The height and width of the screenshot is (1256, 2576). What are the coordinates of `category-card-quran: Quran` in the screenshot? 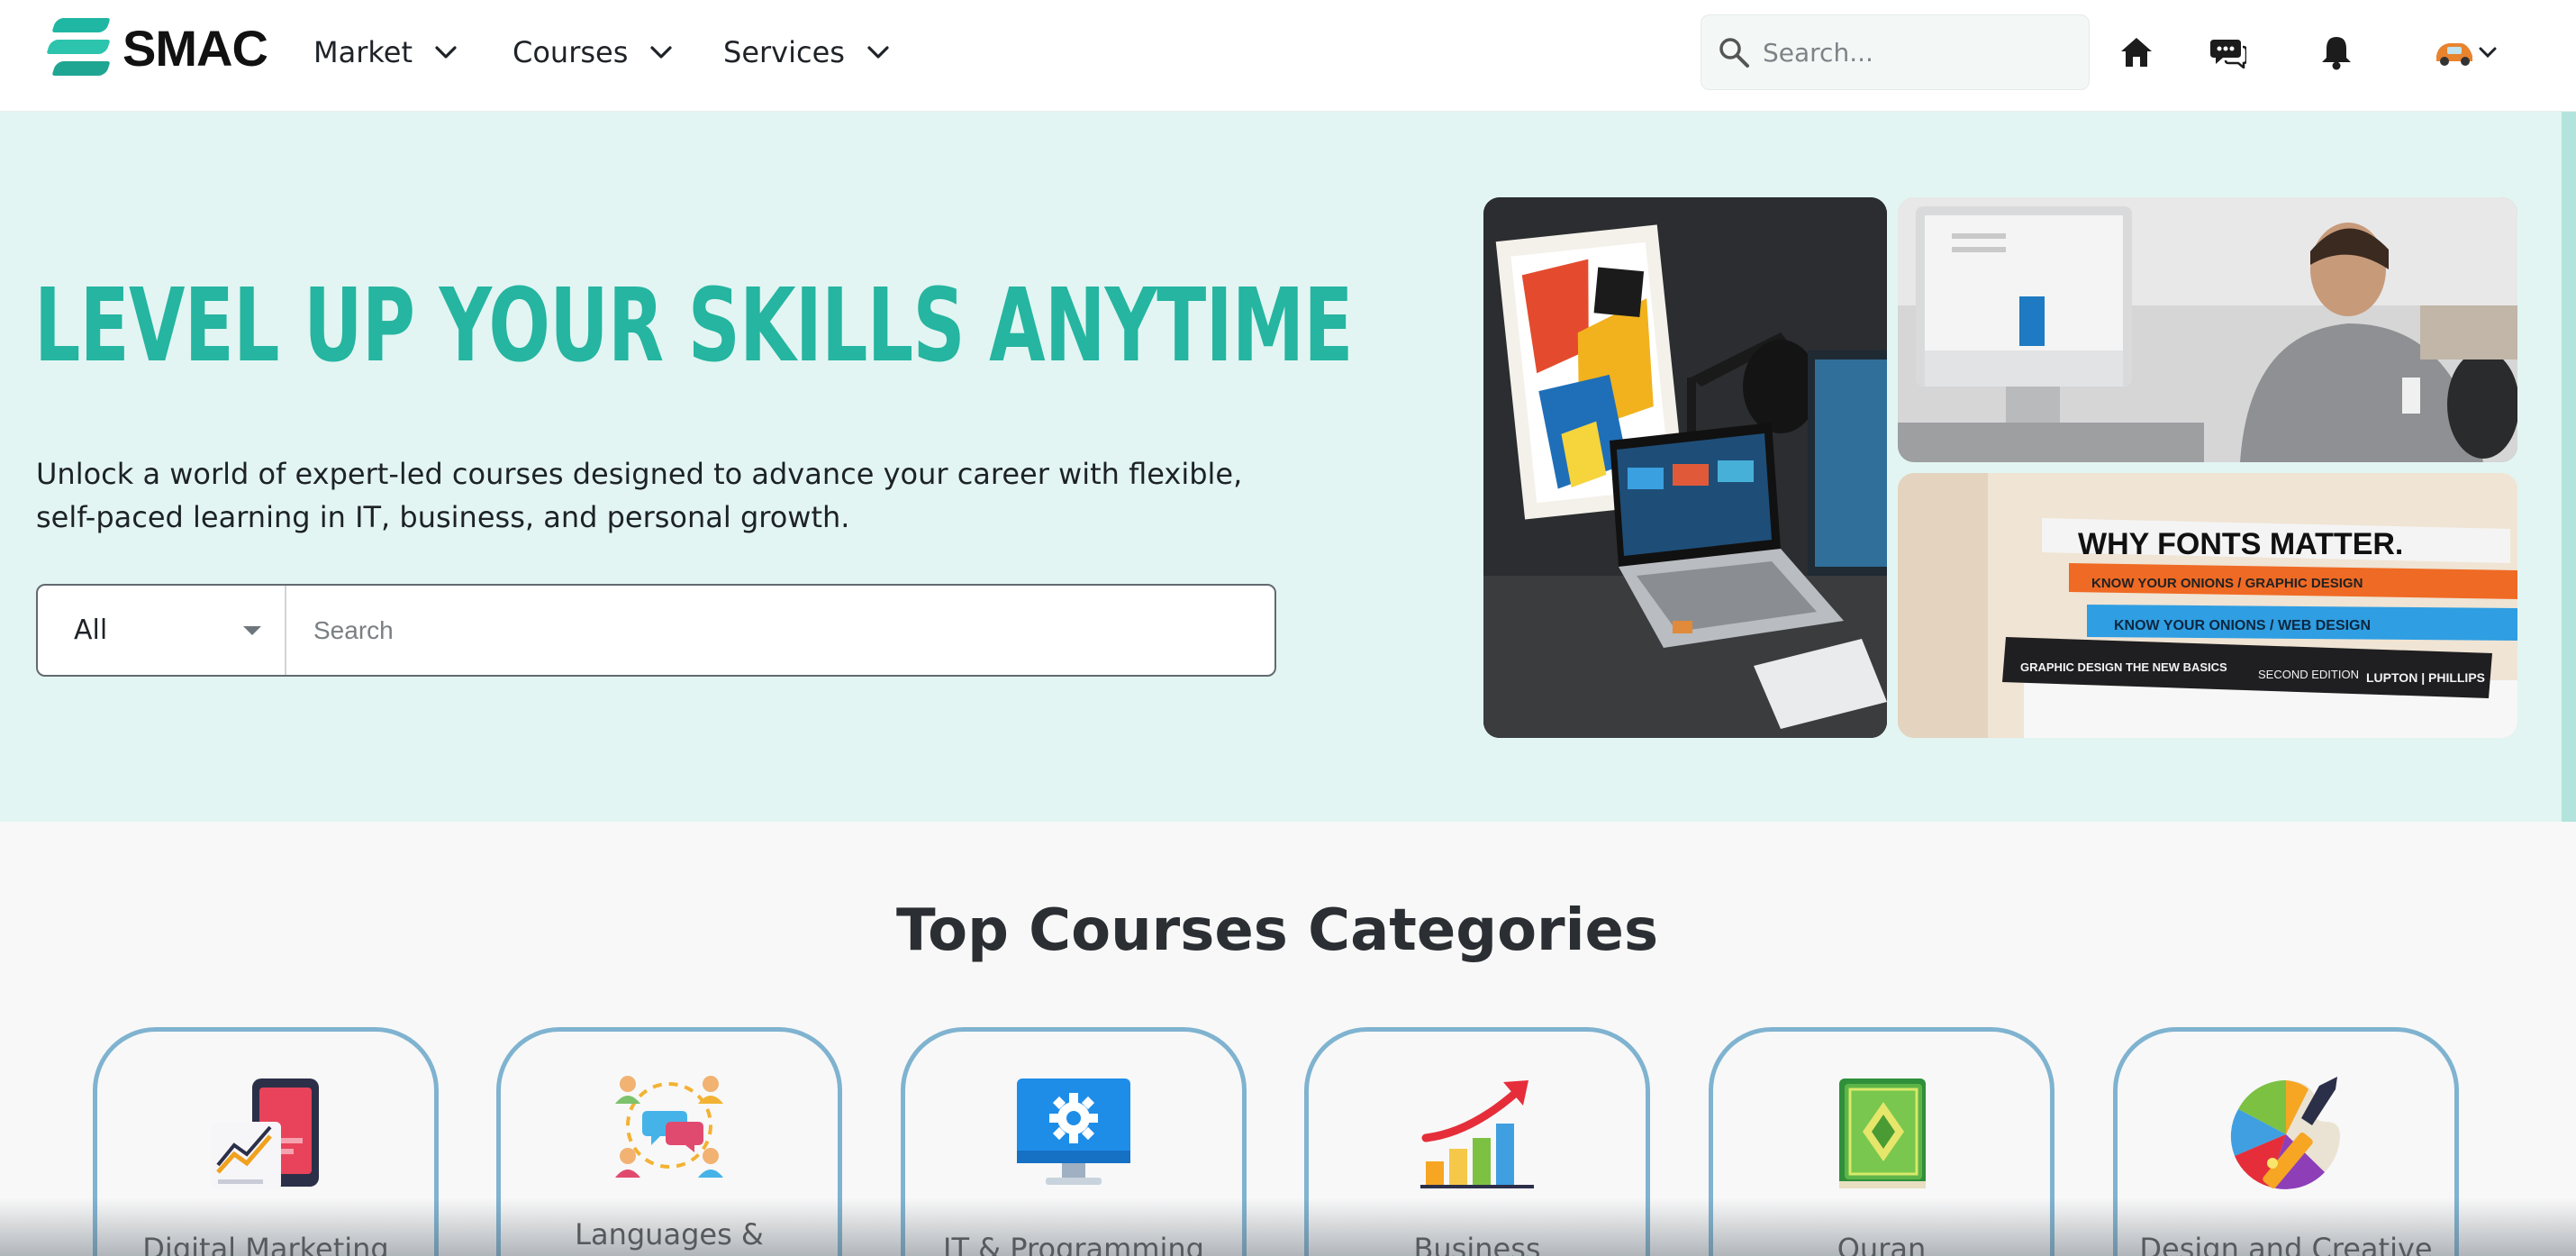 It's located at (1882, 1141).